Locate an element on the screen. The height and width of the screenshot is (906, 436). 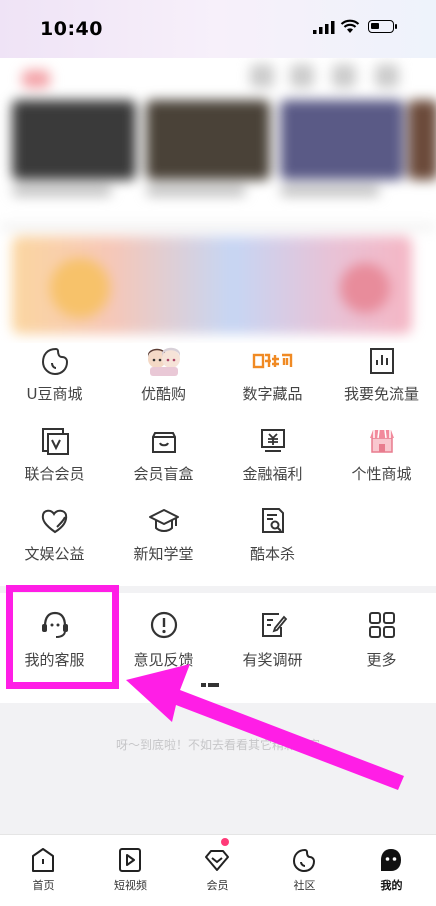
status-time: 10:40 is located at coordinates (71, 29).